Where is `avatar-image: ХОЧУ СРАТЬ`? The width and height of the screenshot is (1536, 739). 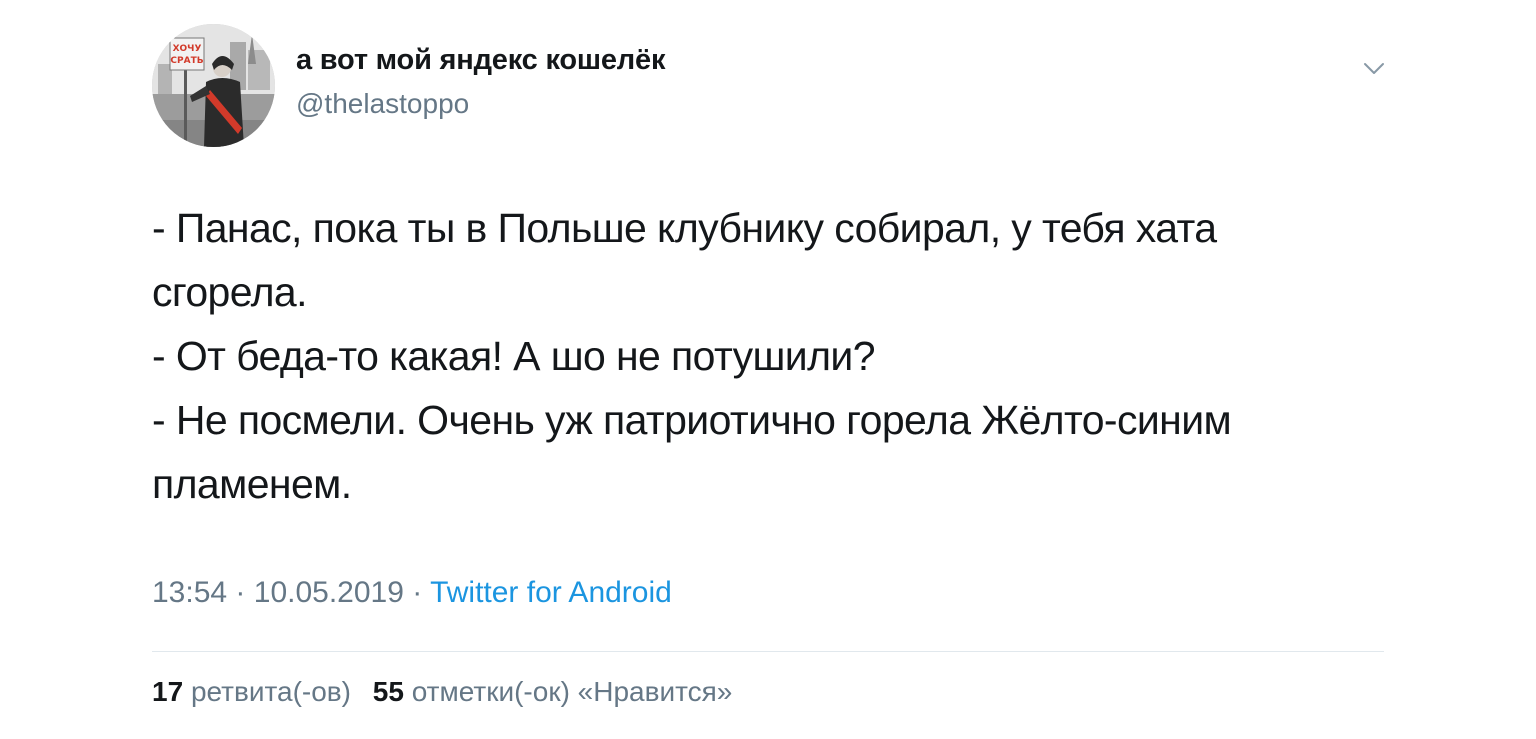 avatar-image: ХОЧУ СРАТЬ is located at coordinates (213, 85).